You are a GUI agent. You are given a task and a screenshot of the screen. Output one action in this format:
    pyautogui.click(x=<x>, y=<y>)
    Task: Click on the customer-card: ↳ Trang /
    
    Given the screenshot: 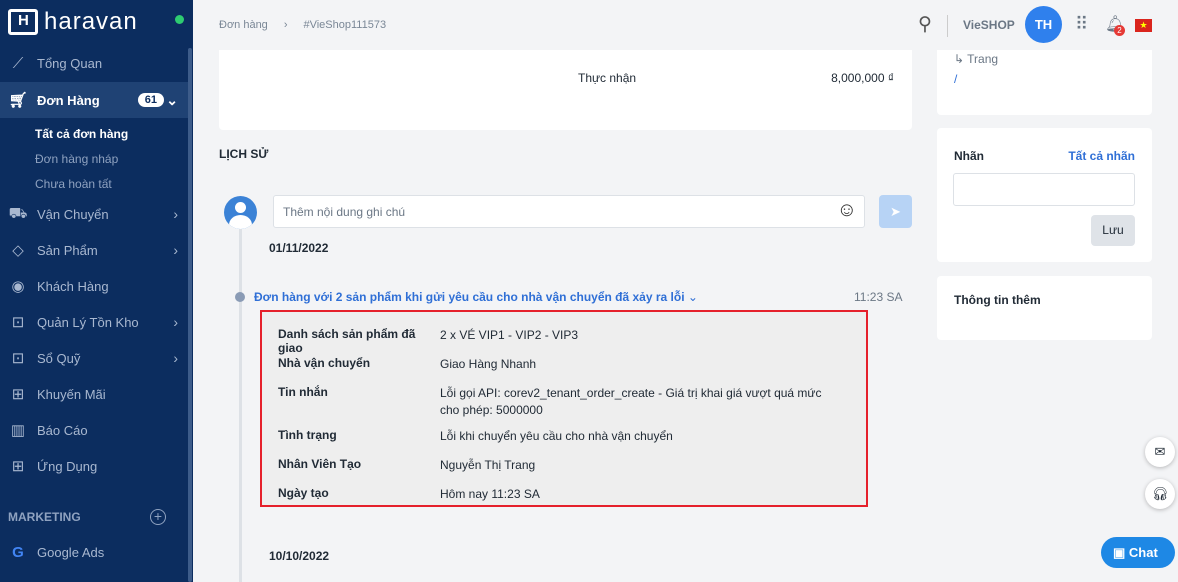 What is the action you would take?
    pyautogui.click(x=1044, y=82)
    